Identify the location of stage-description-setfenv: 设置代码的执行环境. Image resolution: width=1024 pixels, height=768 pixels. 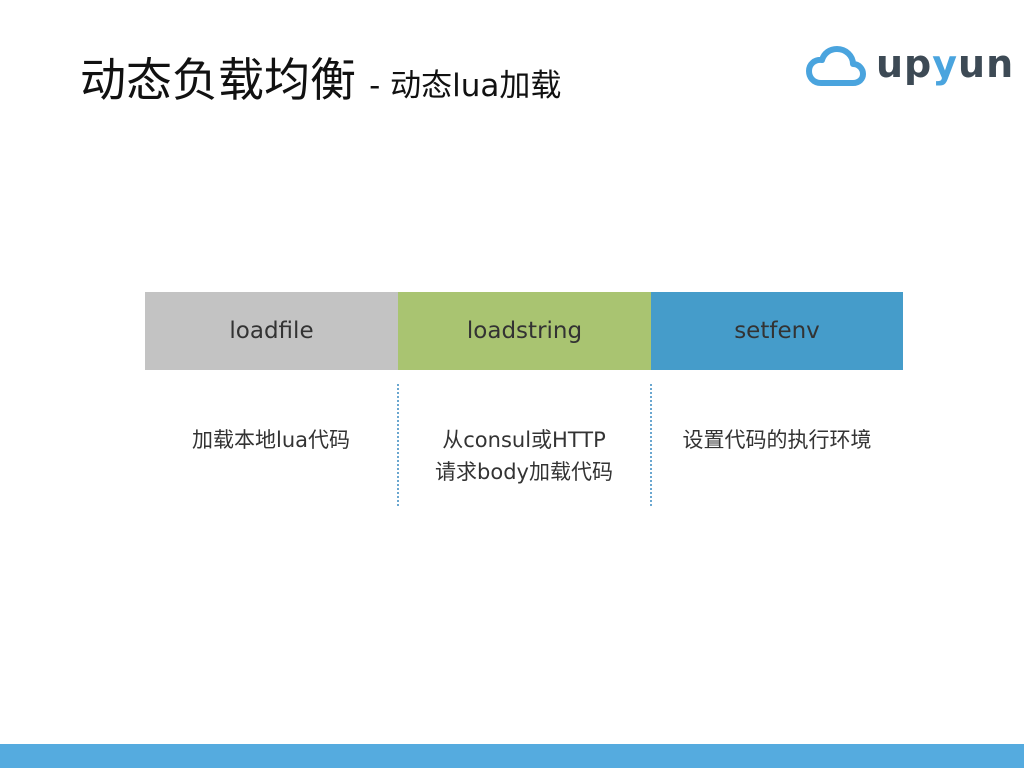
(777, 440).